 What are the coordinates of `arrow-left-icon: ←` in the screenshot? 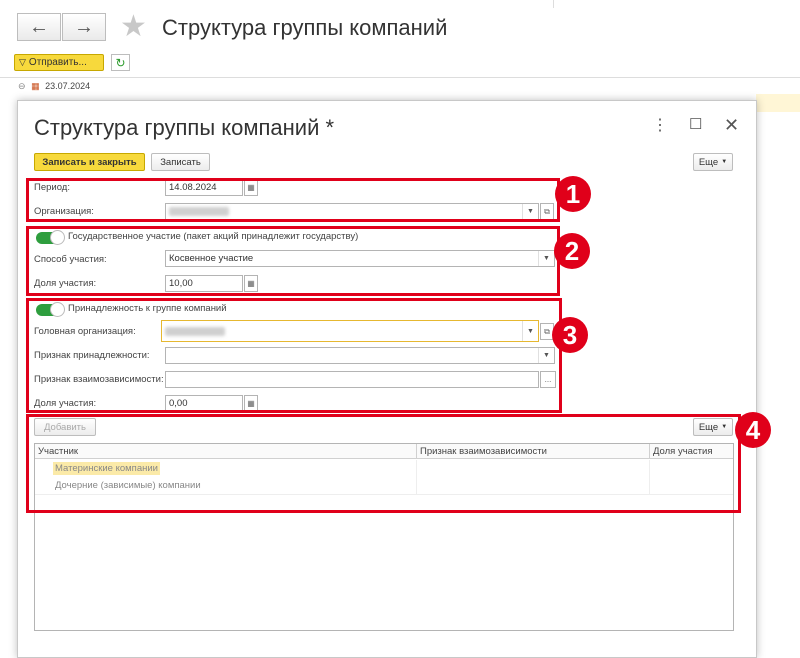 It's located at (39, 26).